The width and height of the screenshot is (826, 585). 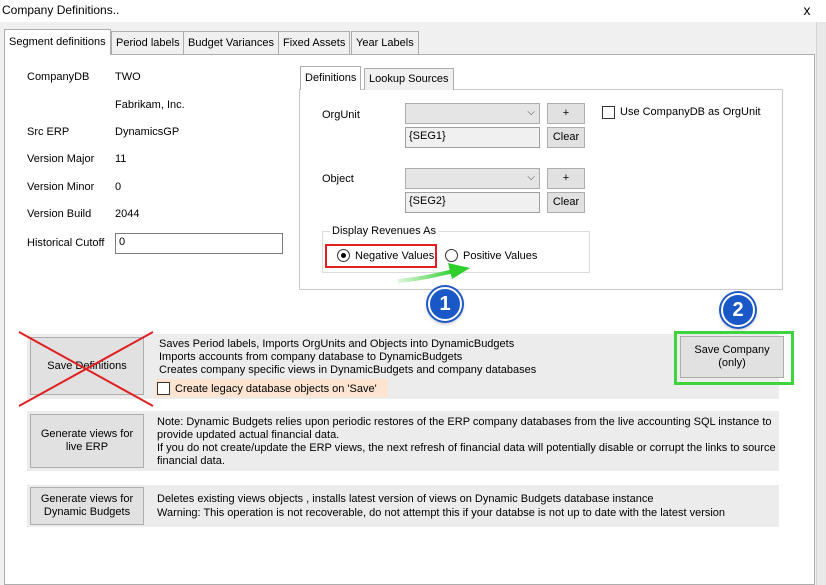 I want to click on annotation-arrow-icon, so click(x=433, y=273).